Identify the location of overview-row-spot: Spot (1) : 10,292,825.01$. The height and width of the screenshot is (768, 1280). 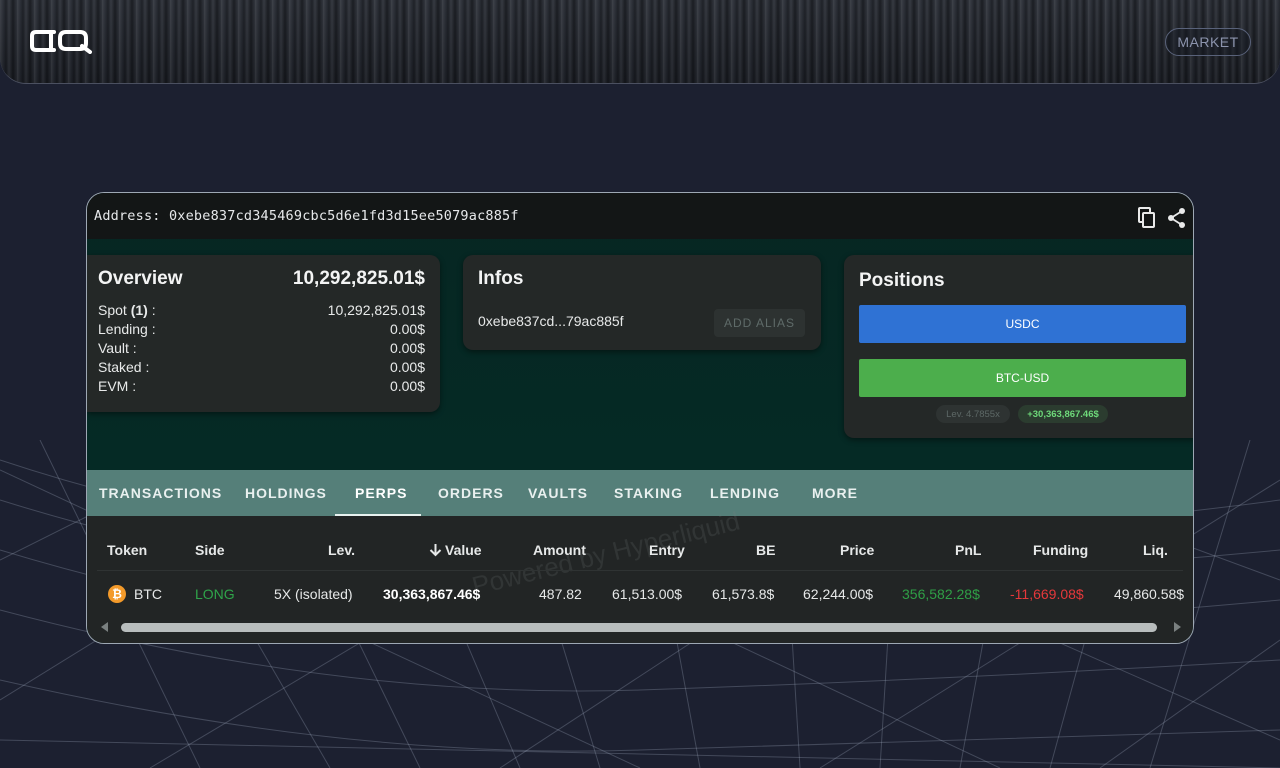
(261, 310).